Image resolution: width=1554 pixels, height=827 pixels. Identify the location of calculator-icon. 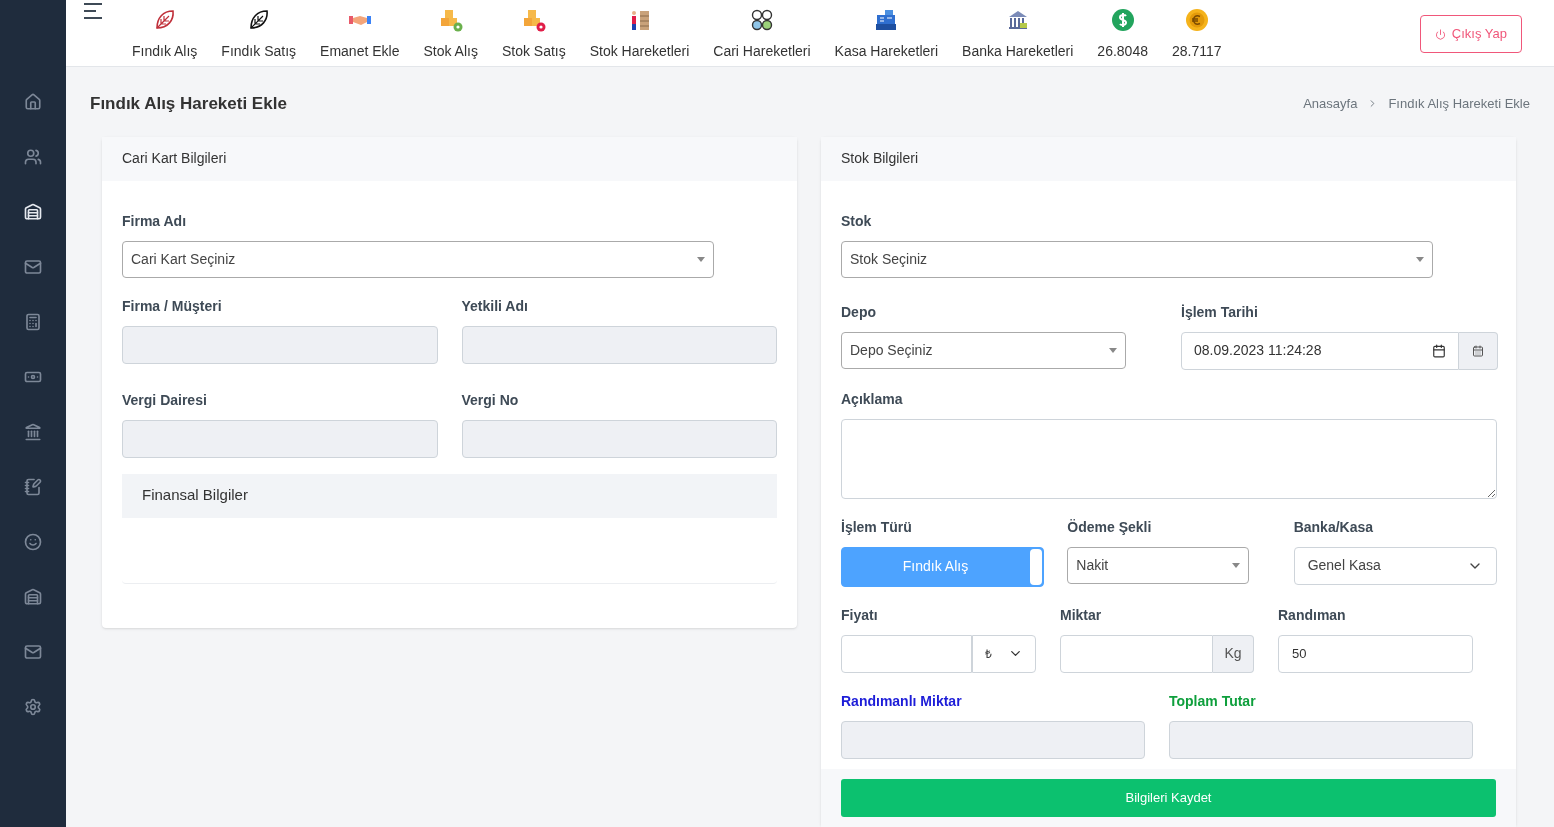
(33, 322).